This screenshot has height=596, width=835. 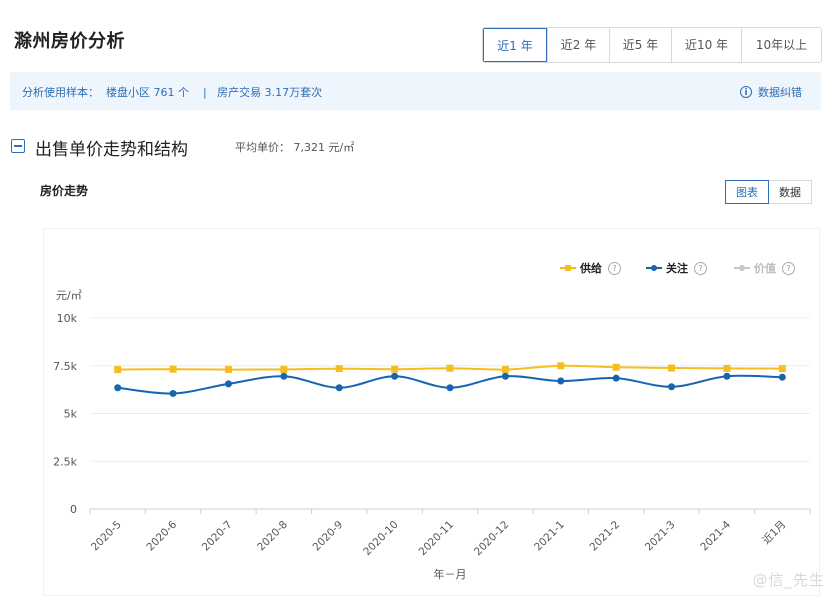 What do you see at coordinates (73, 509) in the screenshot?
I see `y-tick-label: 0` at bounding box center [73, 509].